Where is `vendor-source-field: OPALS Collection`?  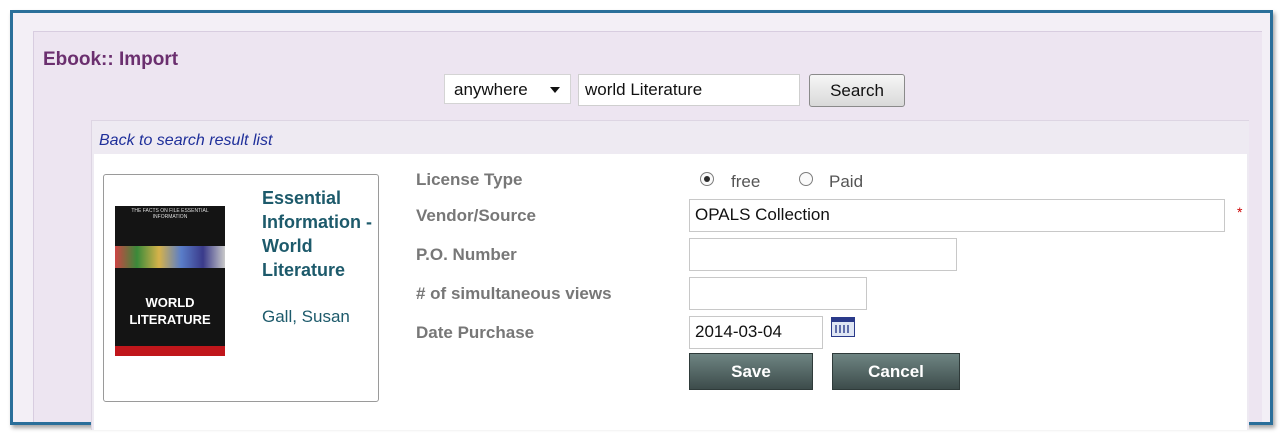
vendor-source-field: OPALS Collection is located at coordinates (957, 215).